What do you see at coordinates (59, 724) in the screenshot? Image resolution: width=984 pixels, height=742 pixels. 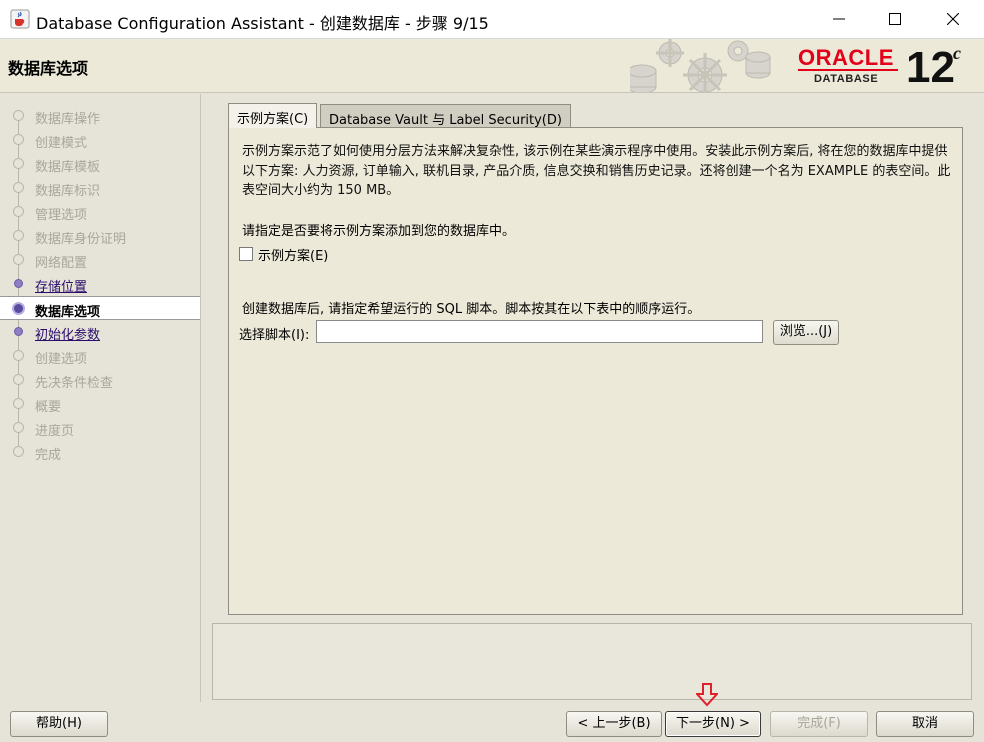 I see `help-button: 帮助(H)` at bounding box center [59, 724].